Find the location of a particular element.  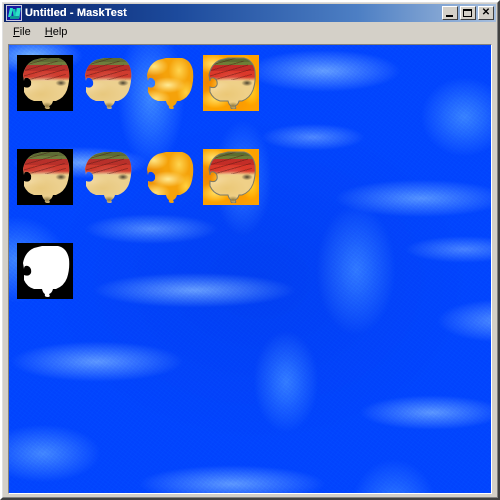

sprite-row2-piece-over-orange is located at coordinates (231, 177).